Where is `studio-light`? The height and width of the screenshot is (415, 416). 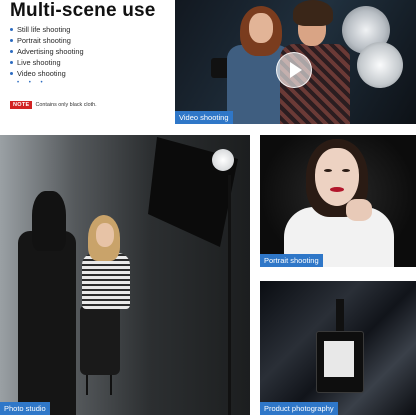 studio-light is located at coordinates (223, 160).